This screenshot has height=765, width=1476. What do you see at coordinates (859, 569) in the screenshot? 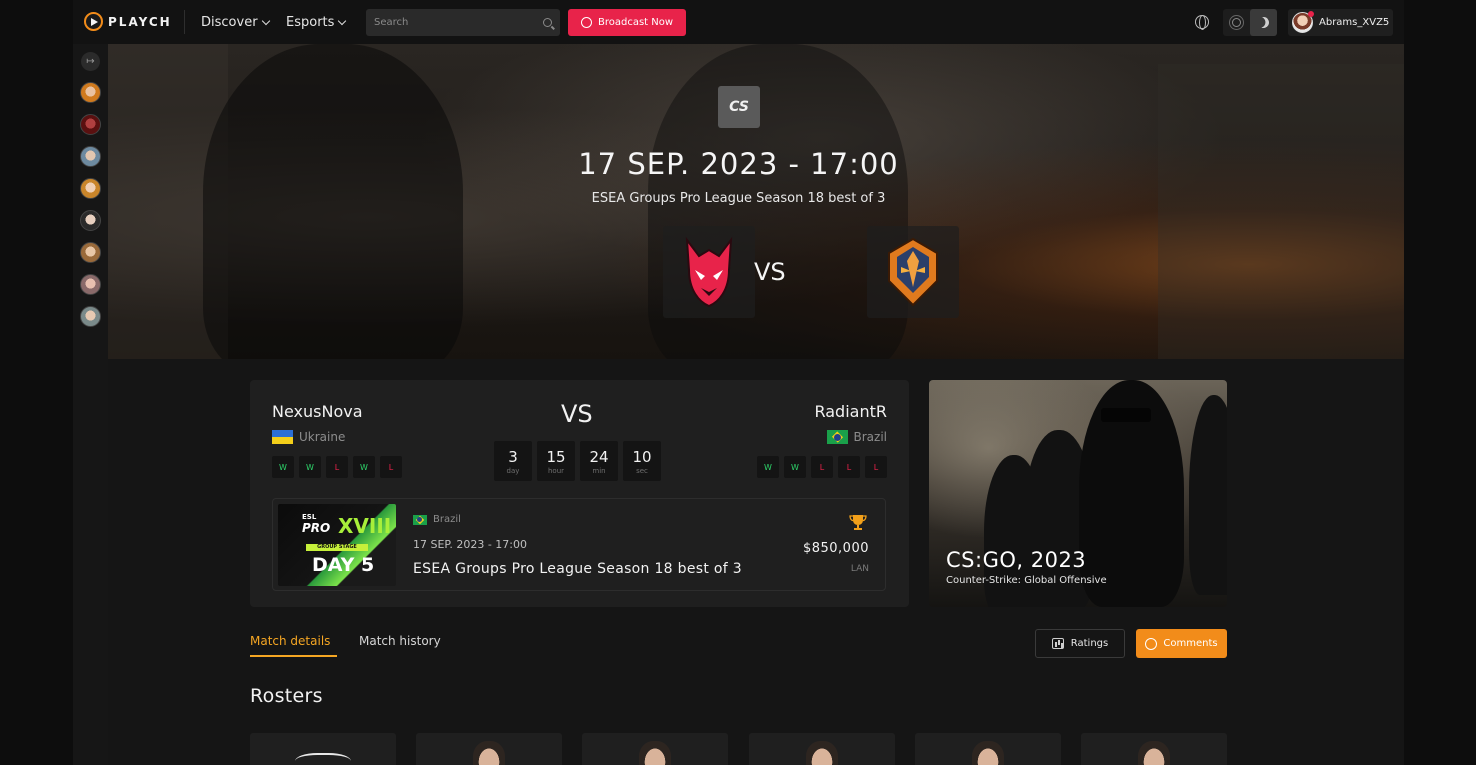
I see `event-type: LAN` at bounding box center [859, 569].